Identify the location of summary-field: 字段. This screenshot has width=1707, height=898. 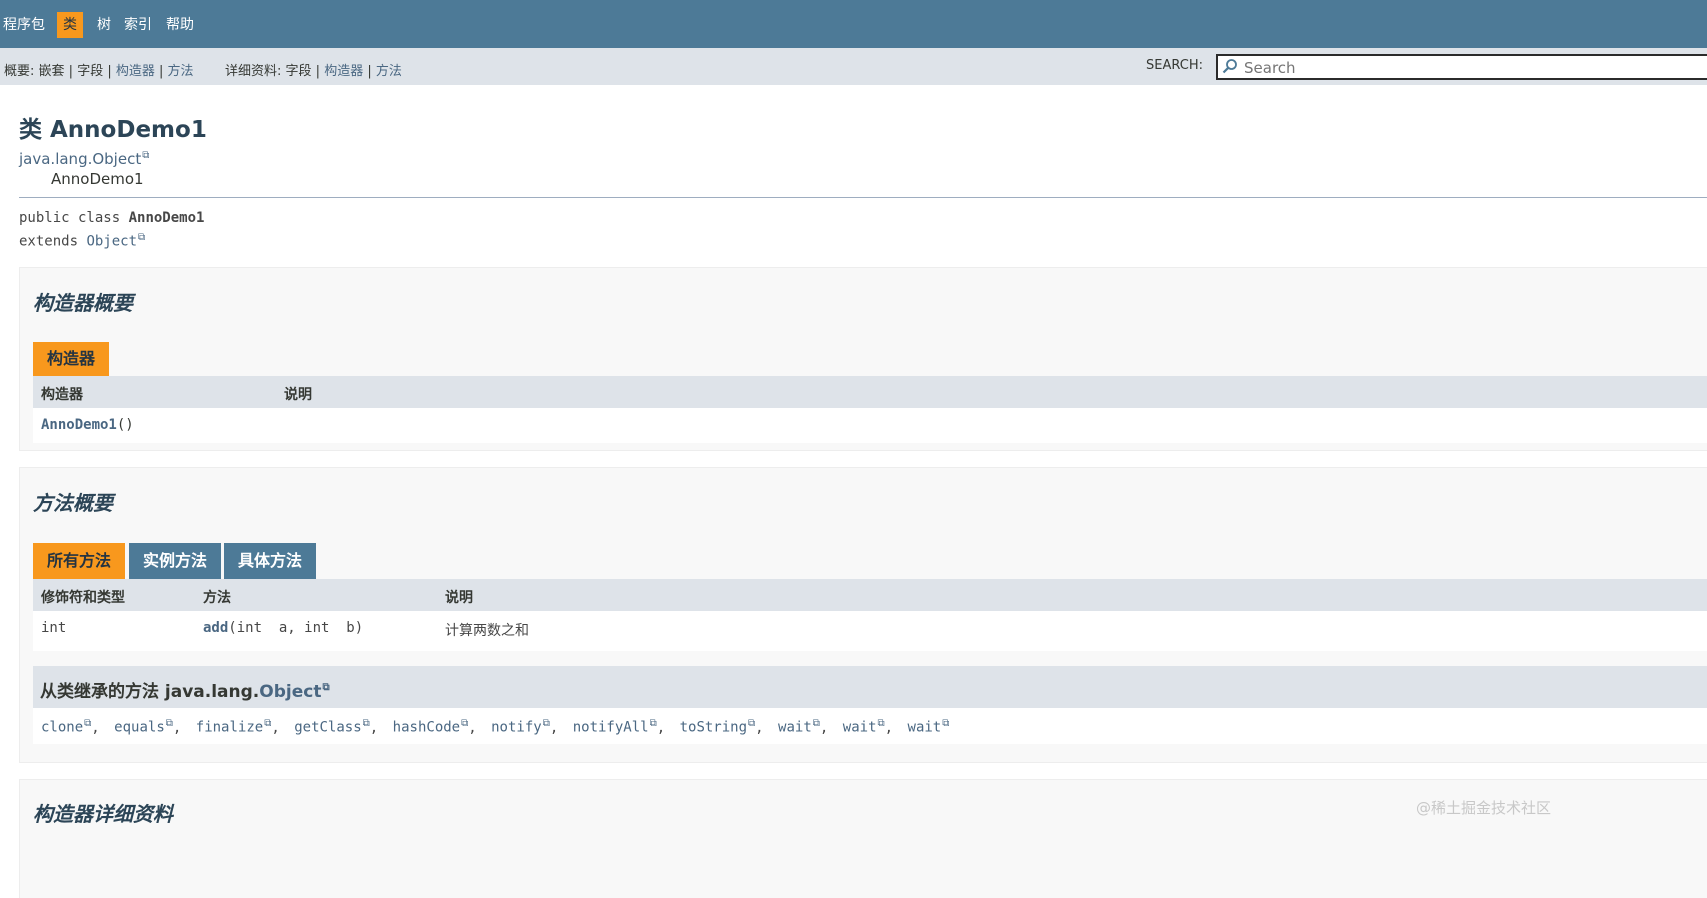
(90, 71).